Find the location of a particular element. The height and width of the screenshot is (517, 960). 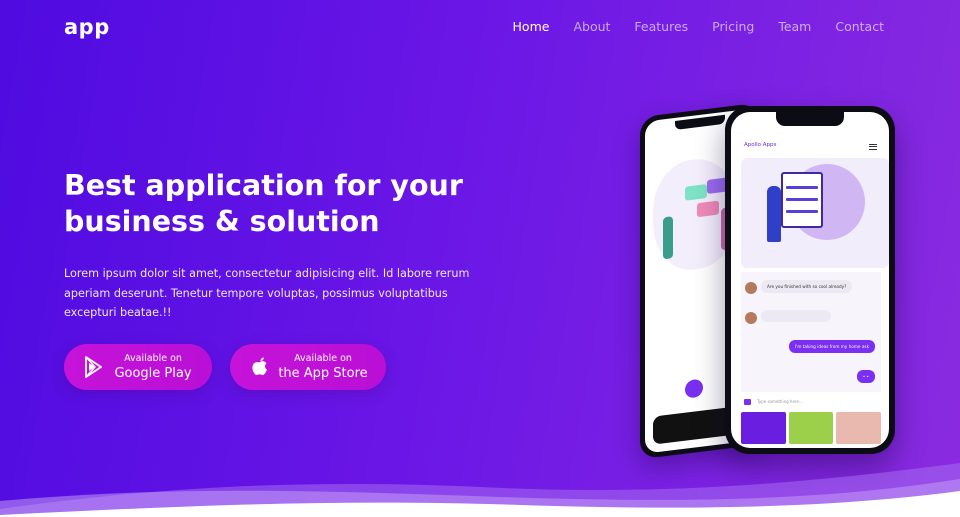

app-store-button: Available on the App Store is located at coordinates (308, 367).